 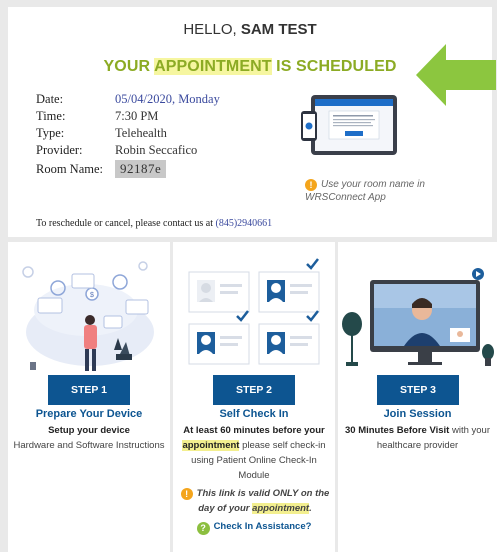 What do you see at coordinates (244, 223) in the screenshot?
I see `contact-phone-link: (845)2940661` at bounding box center [244, 223].